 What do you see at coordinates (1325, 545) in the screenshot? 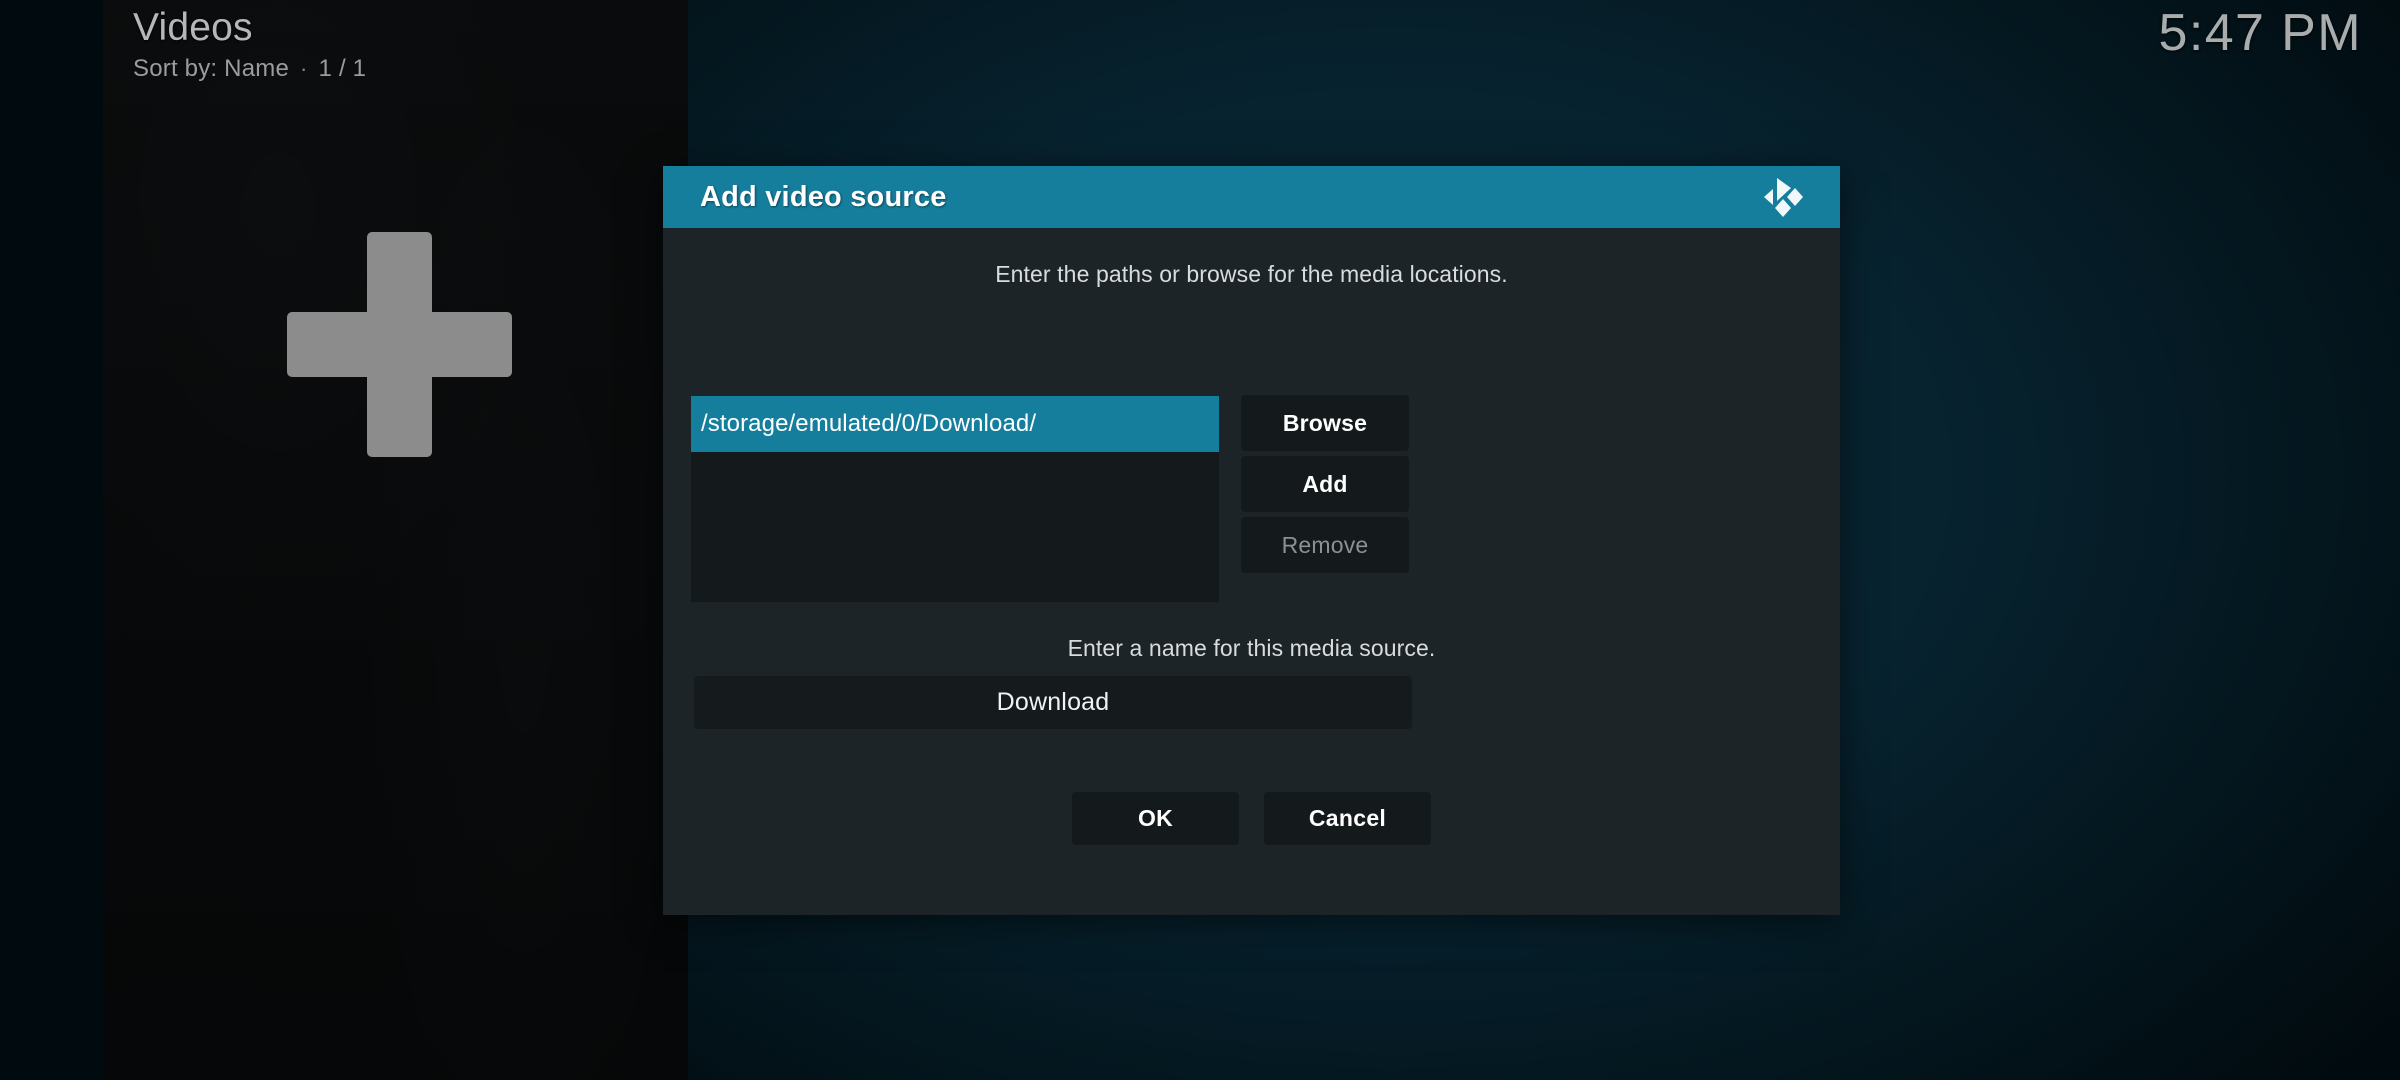
I see `remove-button: Remove` at bounding box center [1325, 545].